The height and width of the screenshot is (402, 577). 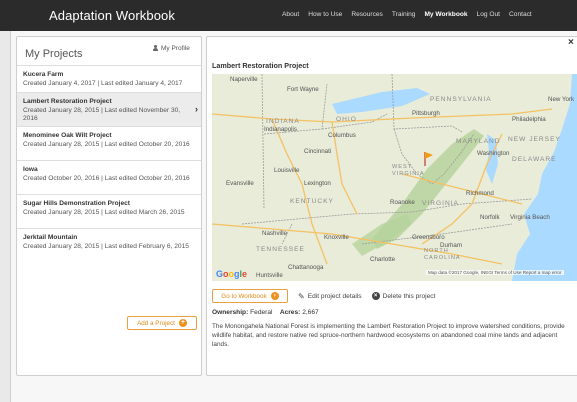 What do you see at coordinates (30, 169) in the screenshot?
I see `project-name: Iowa` at bounding box center [30, 169].